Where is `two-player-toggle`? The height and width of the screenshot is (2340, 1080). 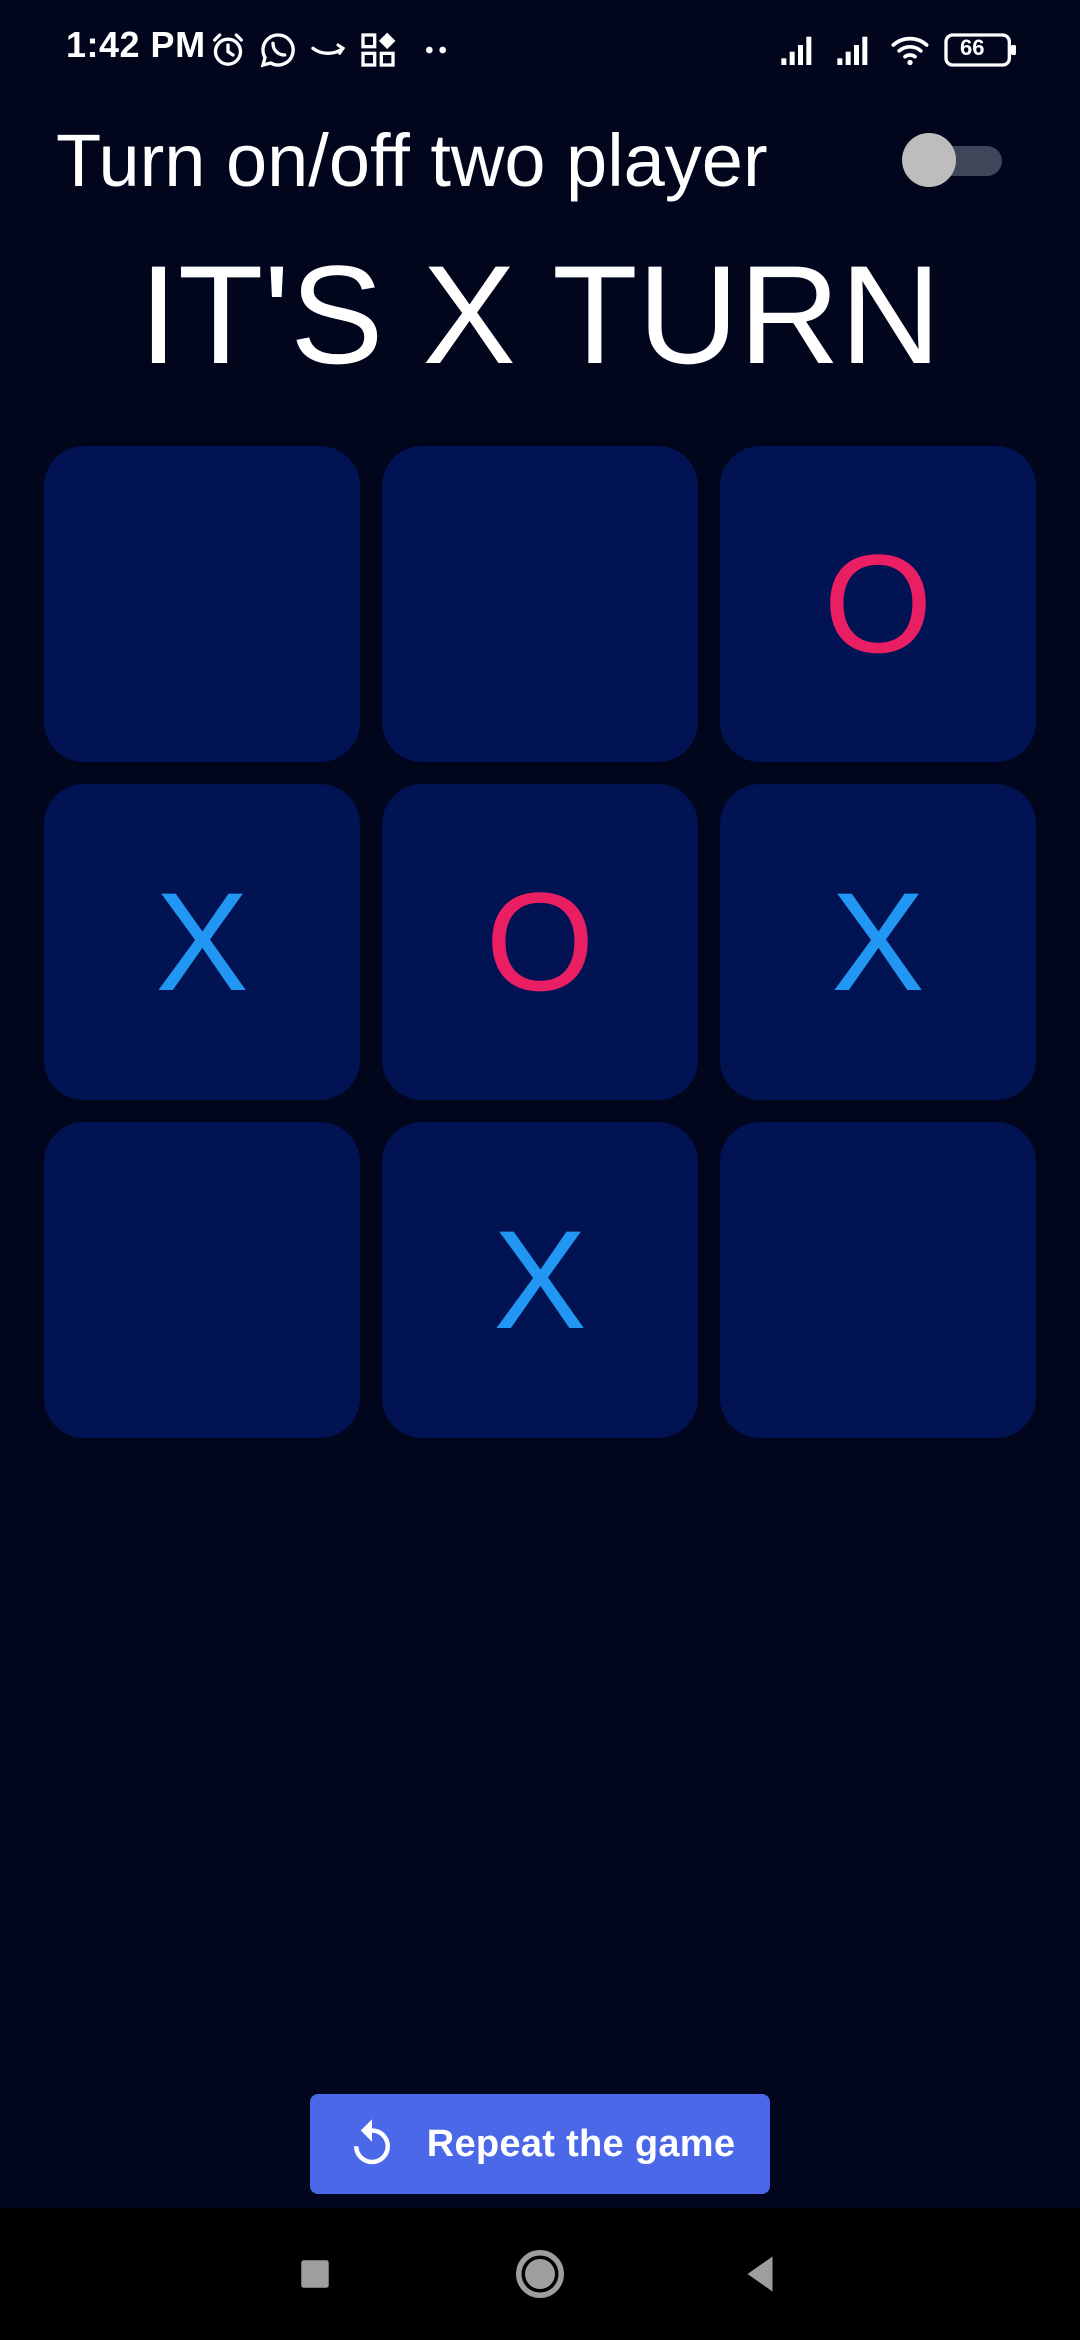 two-player-toggle is located at coordinates (952, 160).